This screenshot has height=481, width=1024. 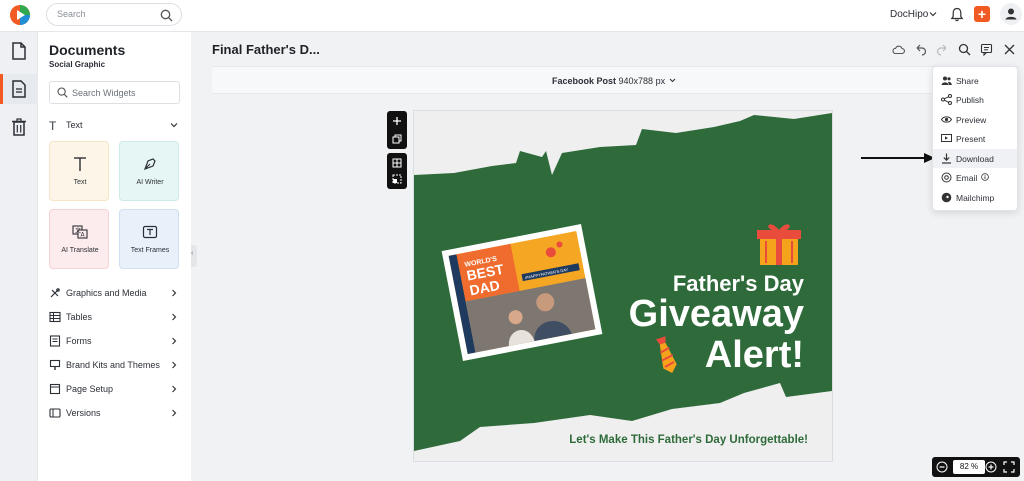 I want to click on text-widget-tile: Text, so click(x=79, y=171).